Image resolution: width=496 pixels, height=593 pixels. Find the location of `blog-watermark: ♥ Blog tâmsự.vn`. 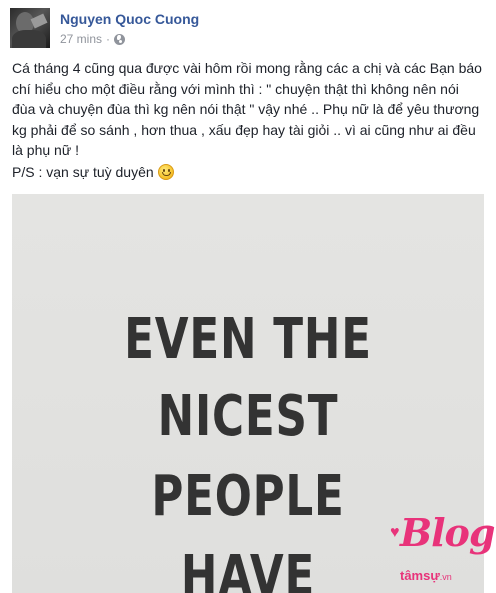

blog-watermark: ♥ Blog tâmsự.vn is located at coordinates (440, 550).